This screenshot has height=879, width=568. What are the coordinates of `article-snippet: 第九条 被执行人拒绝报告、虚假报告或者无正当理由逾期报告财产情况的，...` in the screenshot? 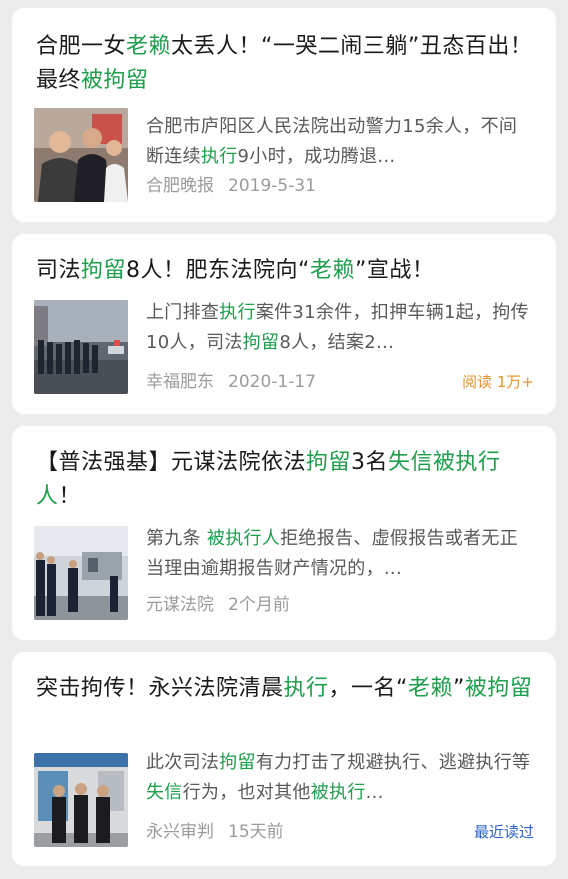 It's located at (340, 554).